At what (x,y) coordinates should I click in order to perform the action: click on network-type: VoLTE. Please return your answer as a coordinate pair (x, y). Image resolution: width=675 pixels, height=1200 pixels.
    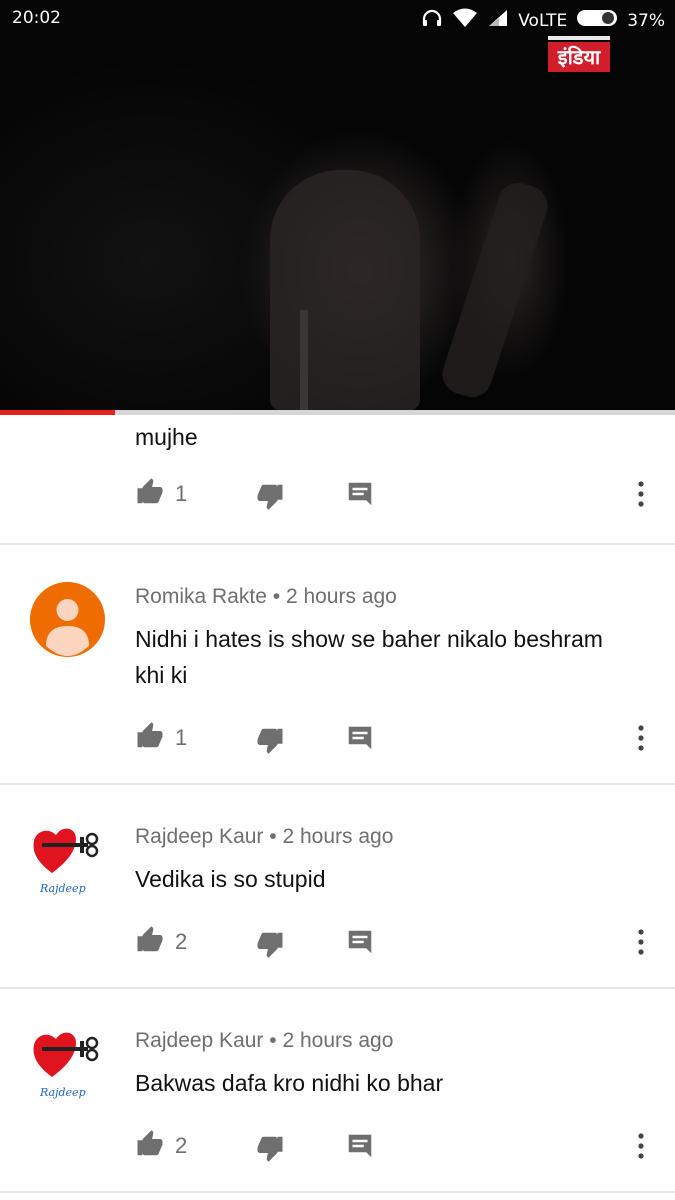
    Looking at the image, I should click on (543, 20).